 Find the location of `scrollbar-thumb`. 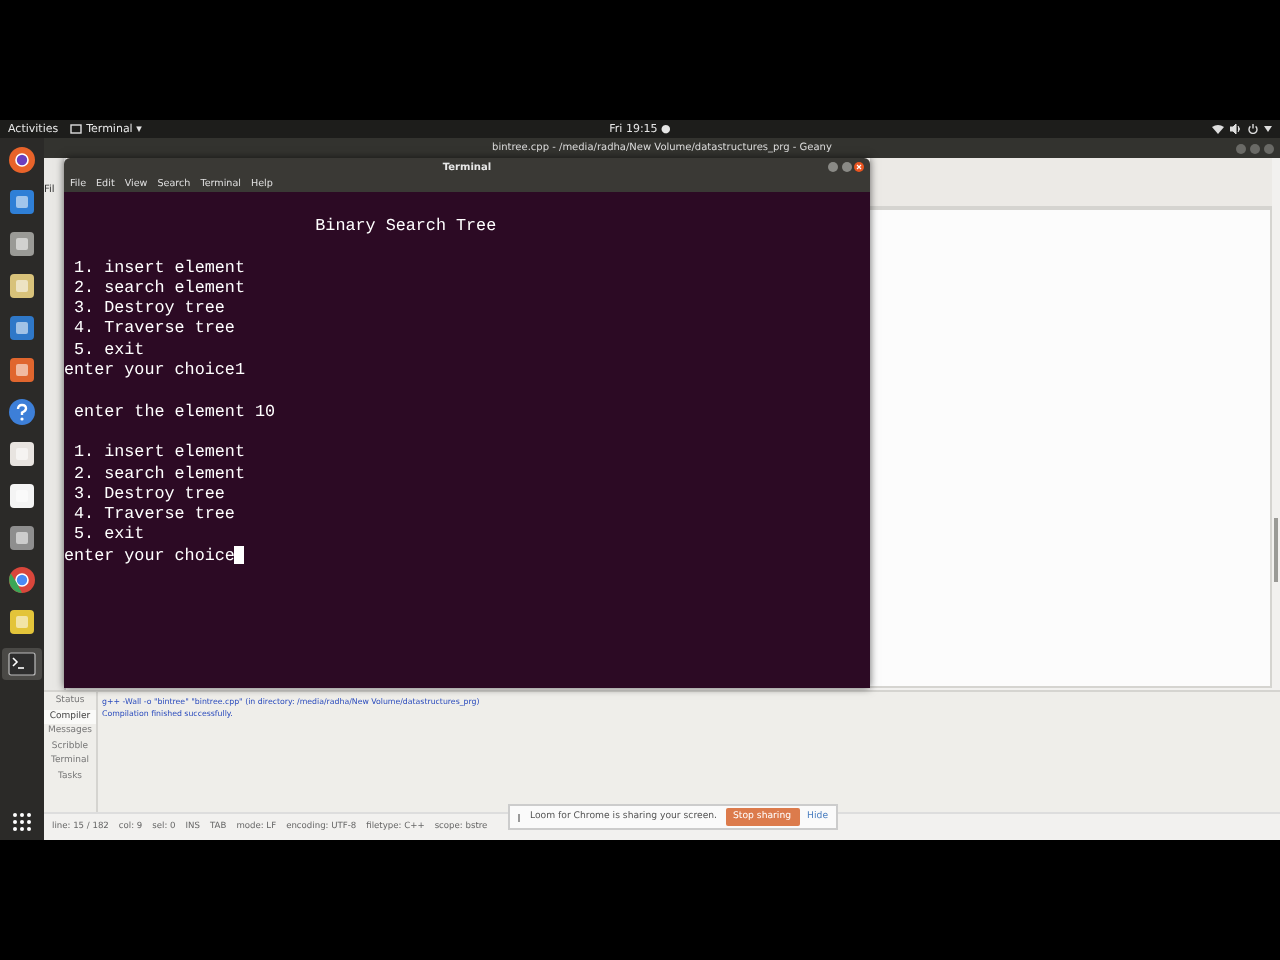

scrollbar-thumb is located at coordinates (1276, 550).